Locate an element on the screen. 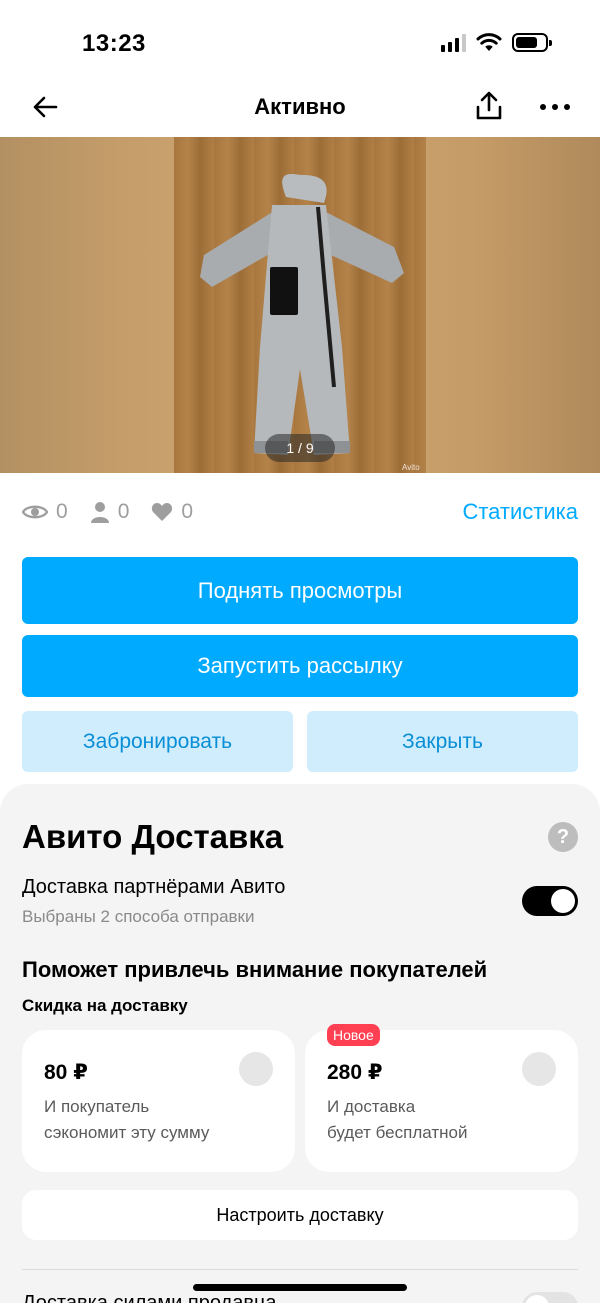  option-price: 280 ₽ is located at coordinates (355, 1072).